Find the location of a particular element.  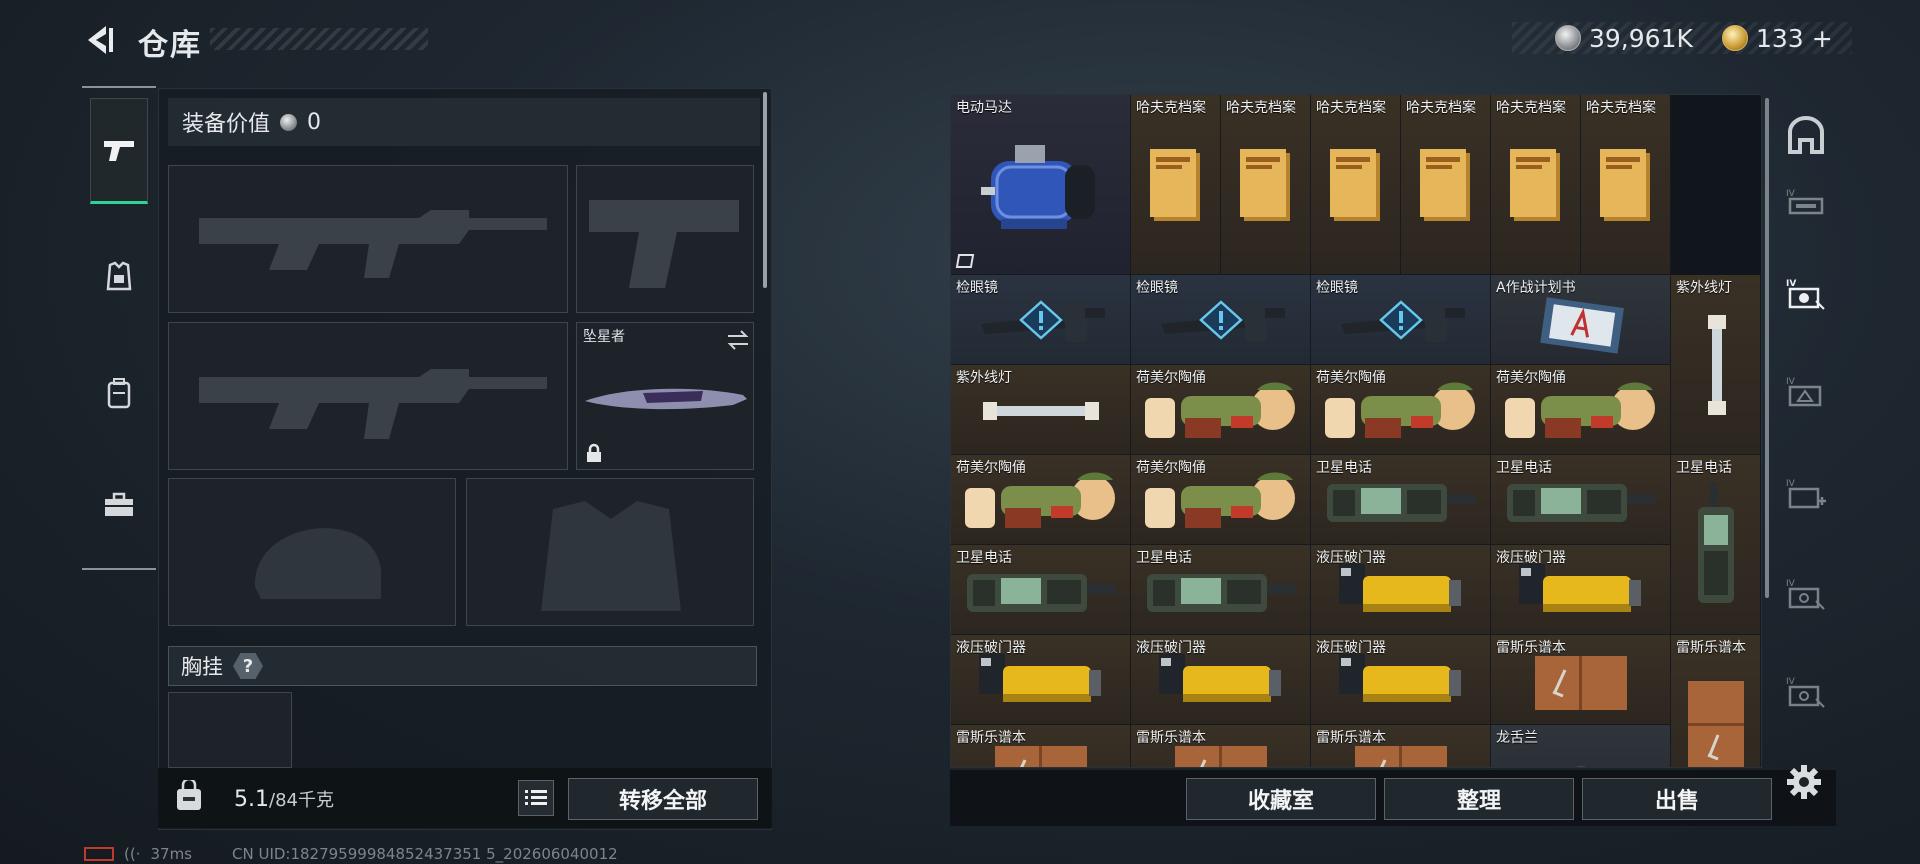

body-armor-slot is located at coordinates (610, 552).